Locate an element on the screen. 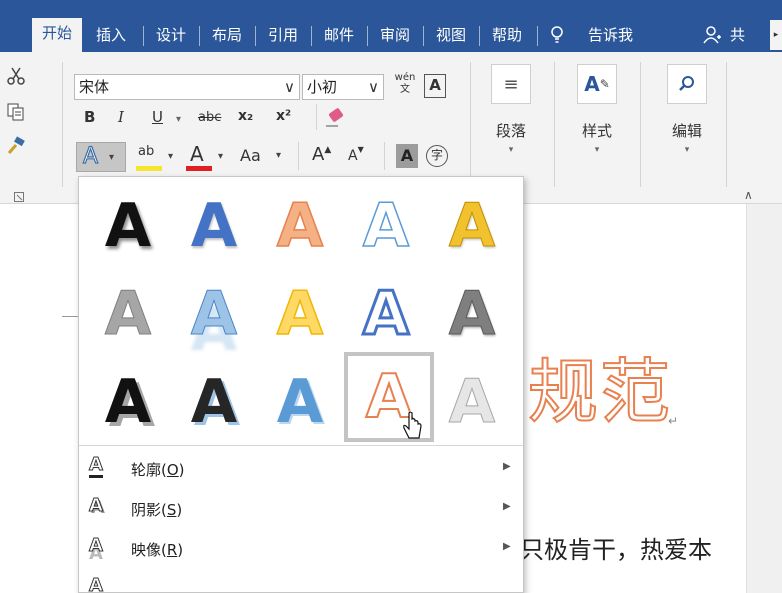  text-effects-button: A ▾ is located at coordinates (101, 157).